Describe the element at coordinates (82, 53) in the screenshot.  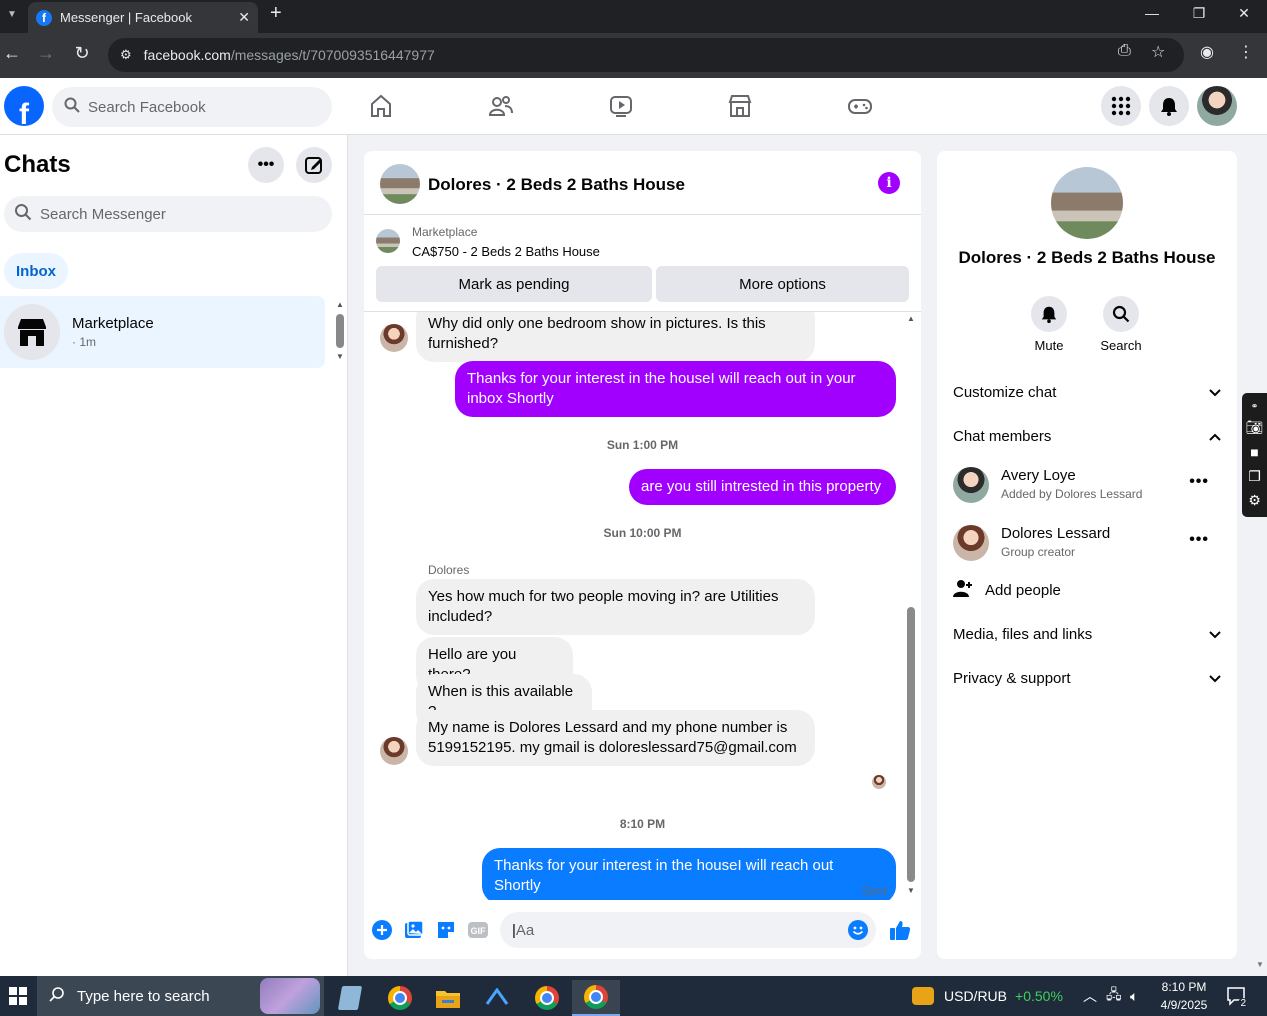
I see `reload-icon: ↻` at that location.